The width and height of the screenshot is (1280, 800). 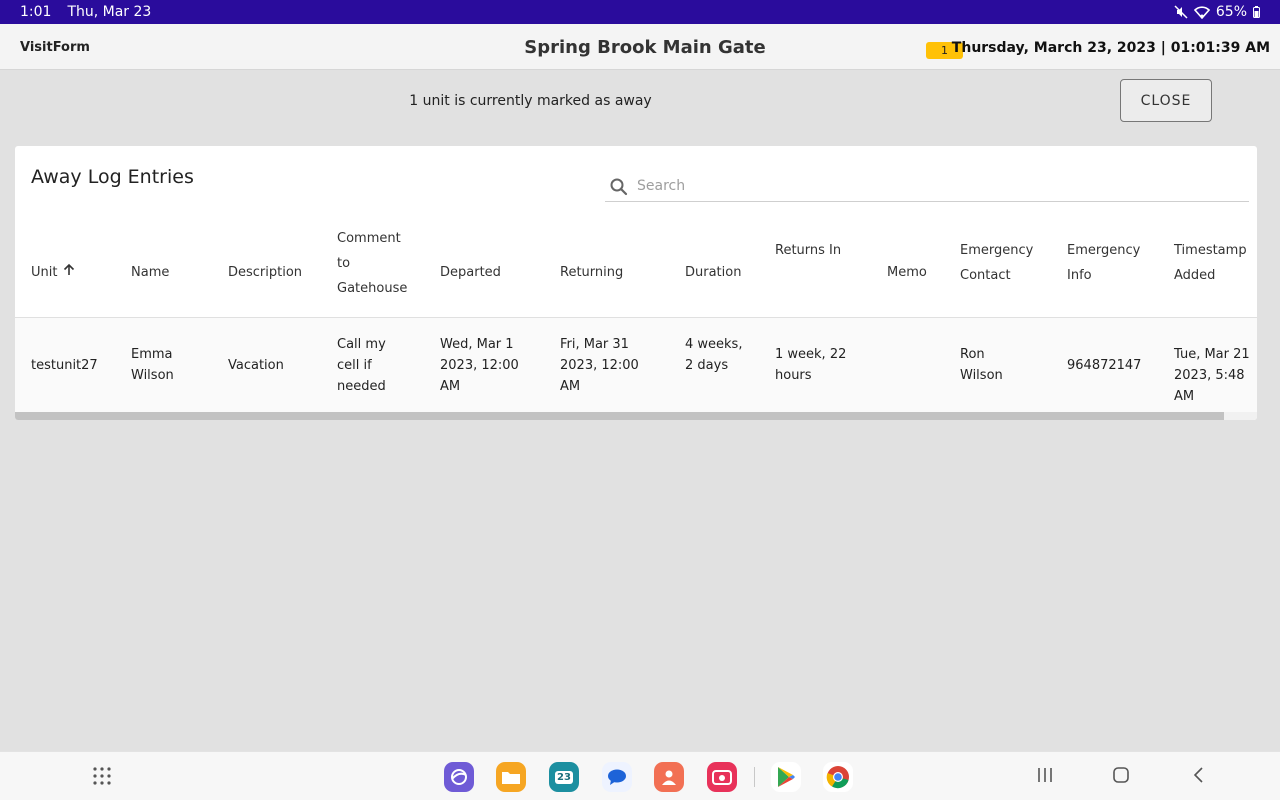 What do you see at coordinates (640, 12) in the screenshot?
I see `status-bar: 1:01 Thu, Mar 23 65%` at bounding box center [640, 12].